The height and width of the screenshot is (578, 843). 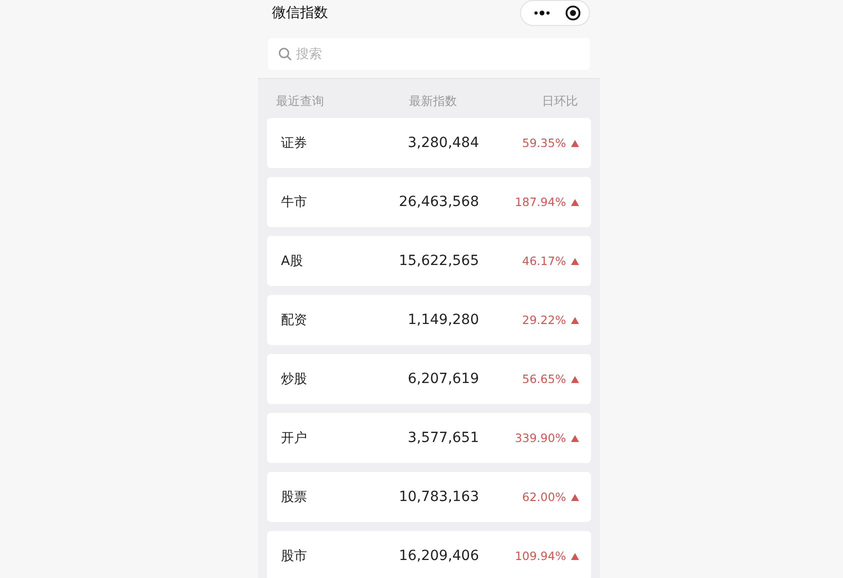 What do you see at coordinates (438, 556) in the screenshot?
I see `index-value: 16,209,406` at bounding box center [438, 556].